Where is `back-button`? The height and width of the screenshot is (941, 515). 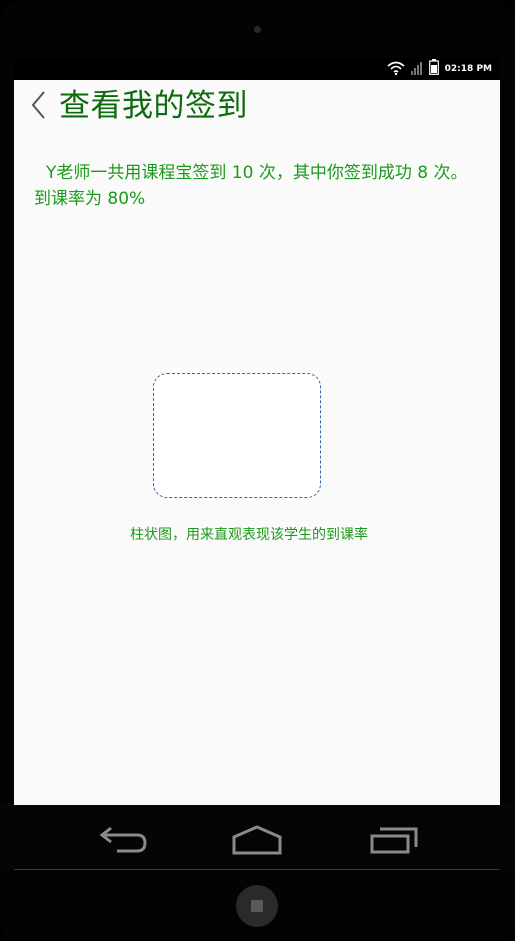 back-button is located at coordinates (40, 106).